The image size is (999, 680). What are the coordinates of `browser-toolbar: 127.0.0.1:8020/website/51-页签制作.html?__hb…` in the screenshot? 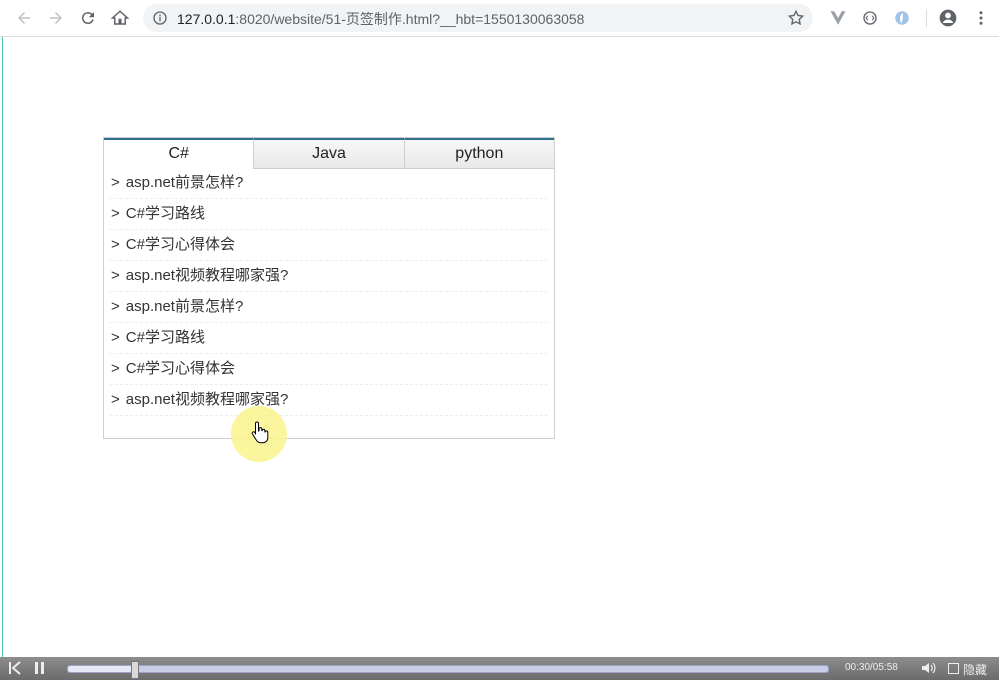 It's located at (499, 18).